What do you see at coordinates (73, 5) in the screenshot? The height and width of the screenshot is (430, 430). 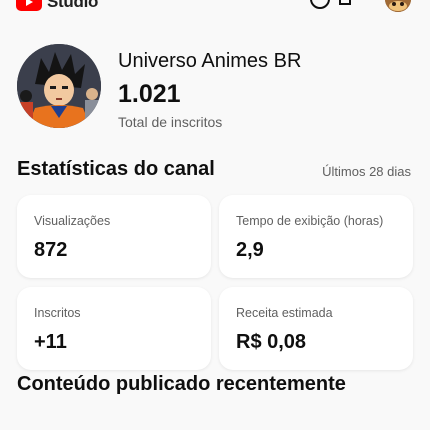 I see `logo-text: Studio` at bounding box center [73, 5].